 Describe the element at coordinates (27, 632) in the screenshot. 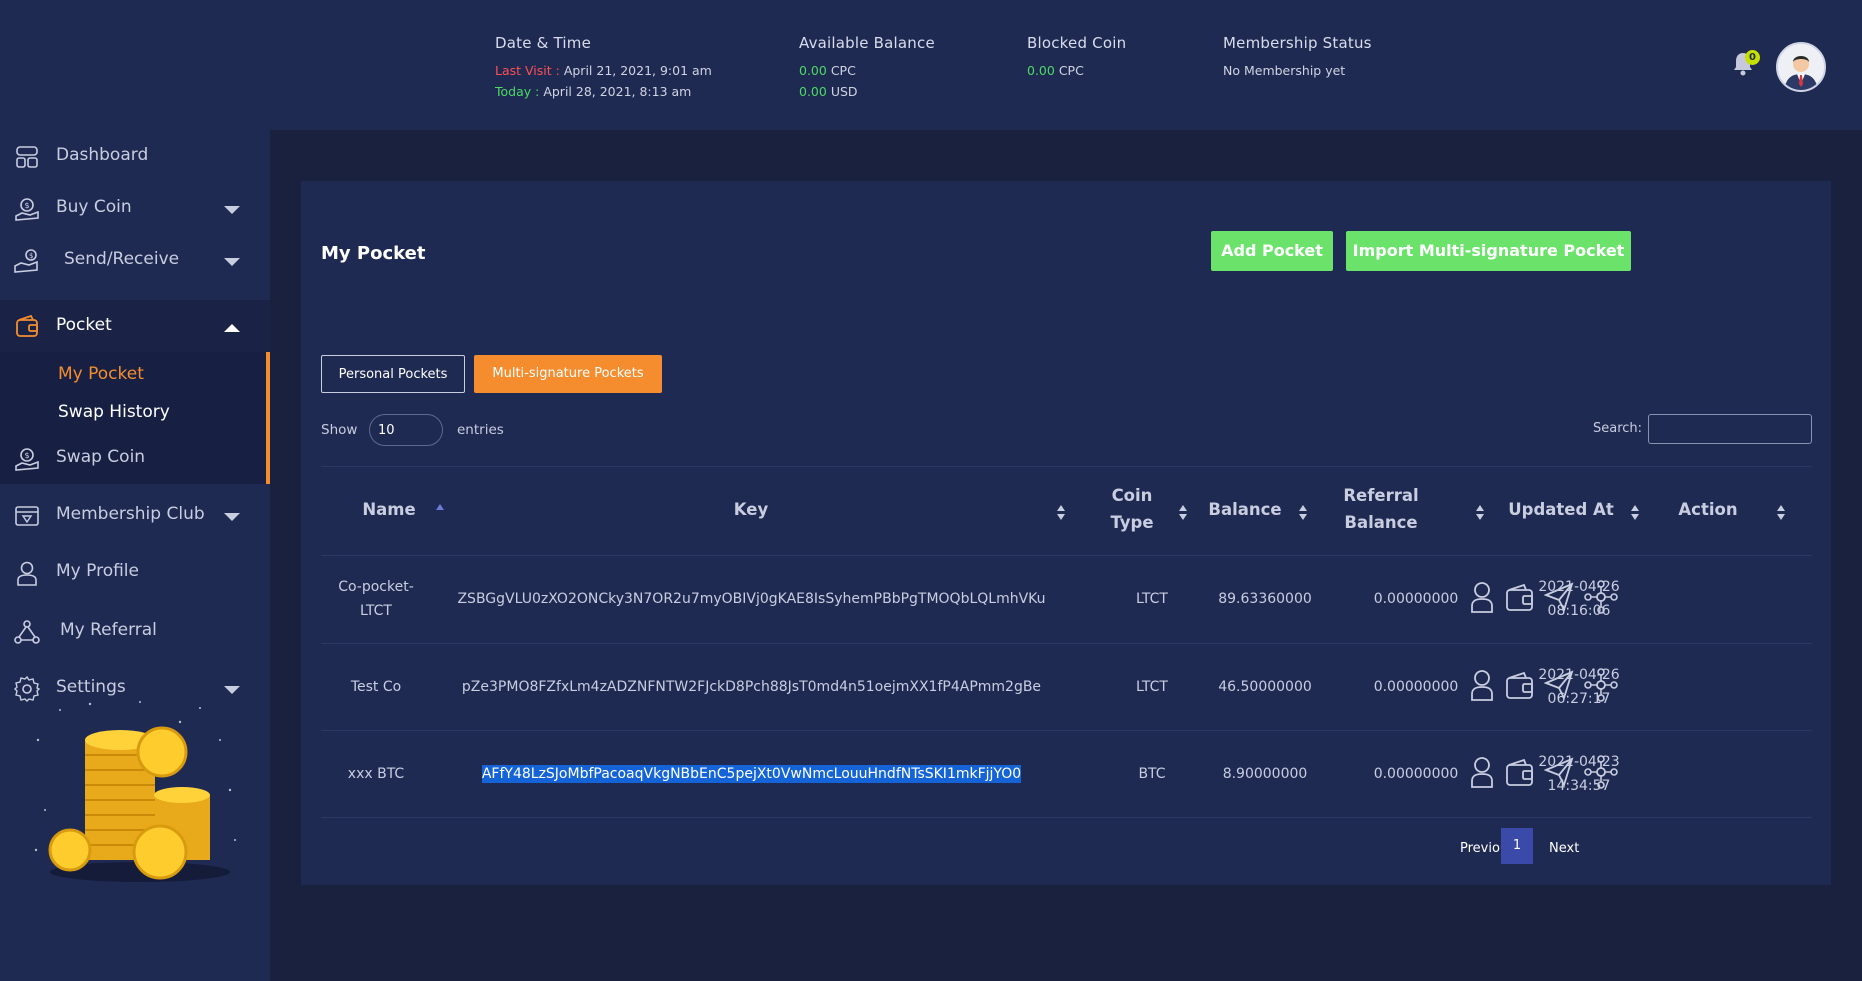

I see `referral-icon` at that location.